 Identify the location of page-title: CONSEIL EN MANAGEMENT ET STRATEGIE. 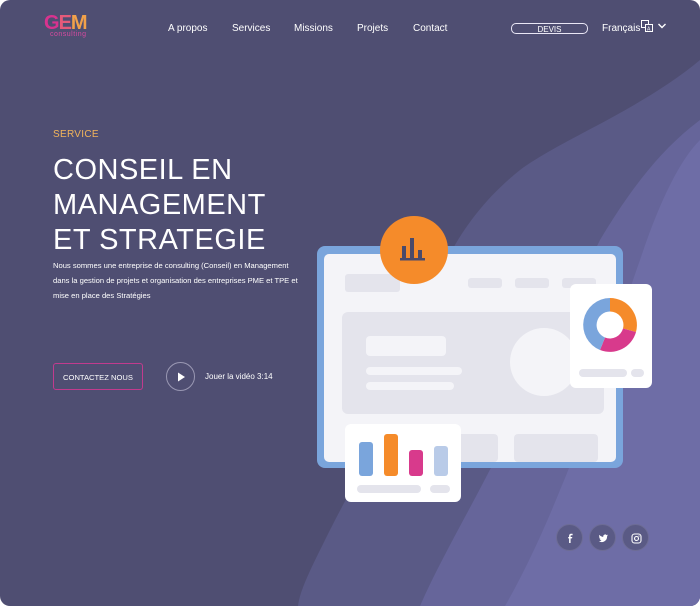
(183, 205).